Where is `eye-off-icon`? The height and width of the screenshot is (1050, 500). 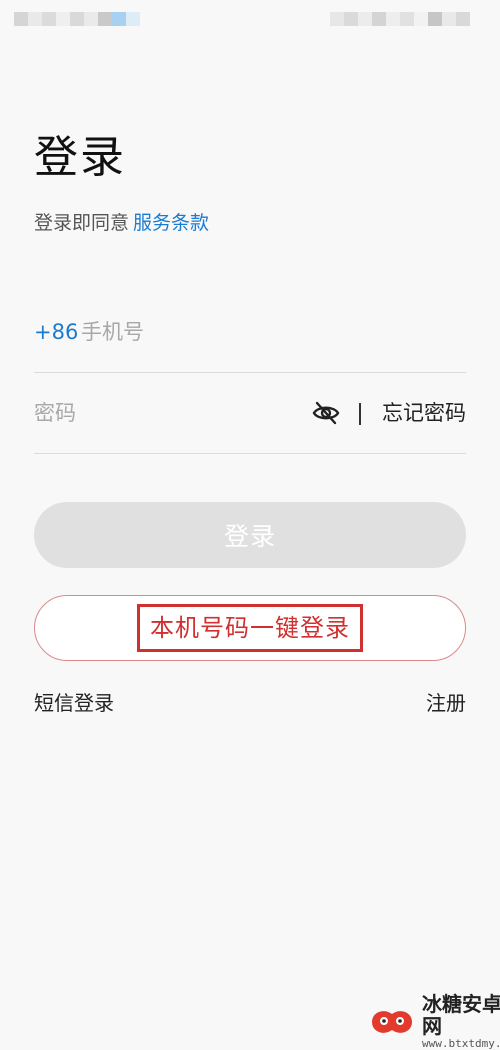 eye-off-icon is located at coordinates (326, 413).